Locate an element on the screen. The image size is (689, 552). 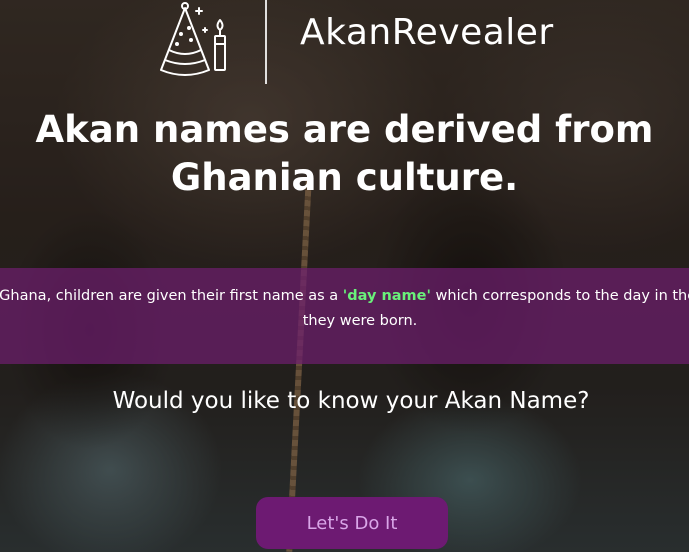
party-hat-candle-icon is located at coordinates (193, 39).